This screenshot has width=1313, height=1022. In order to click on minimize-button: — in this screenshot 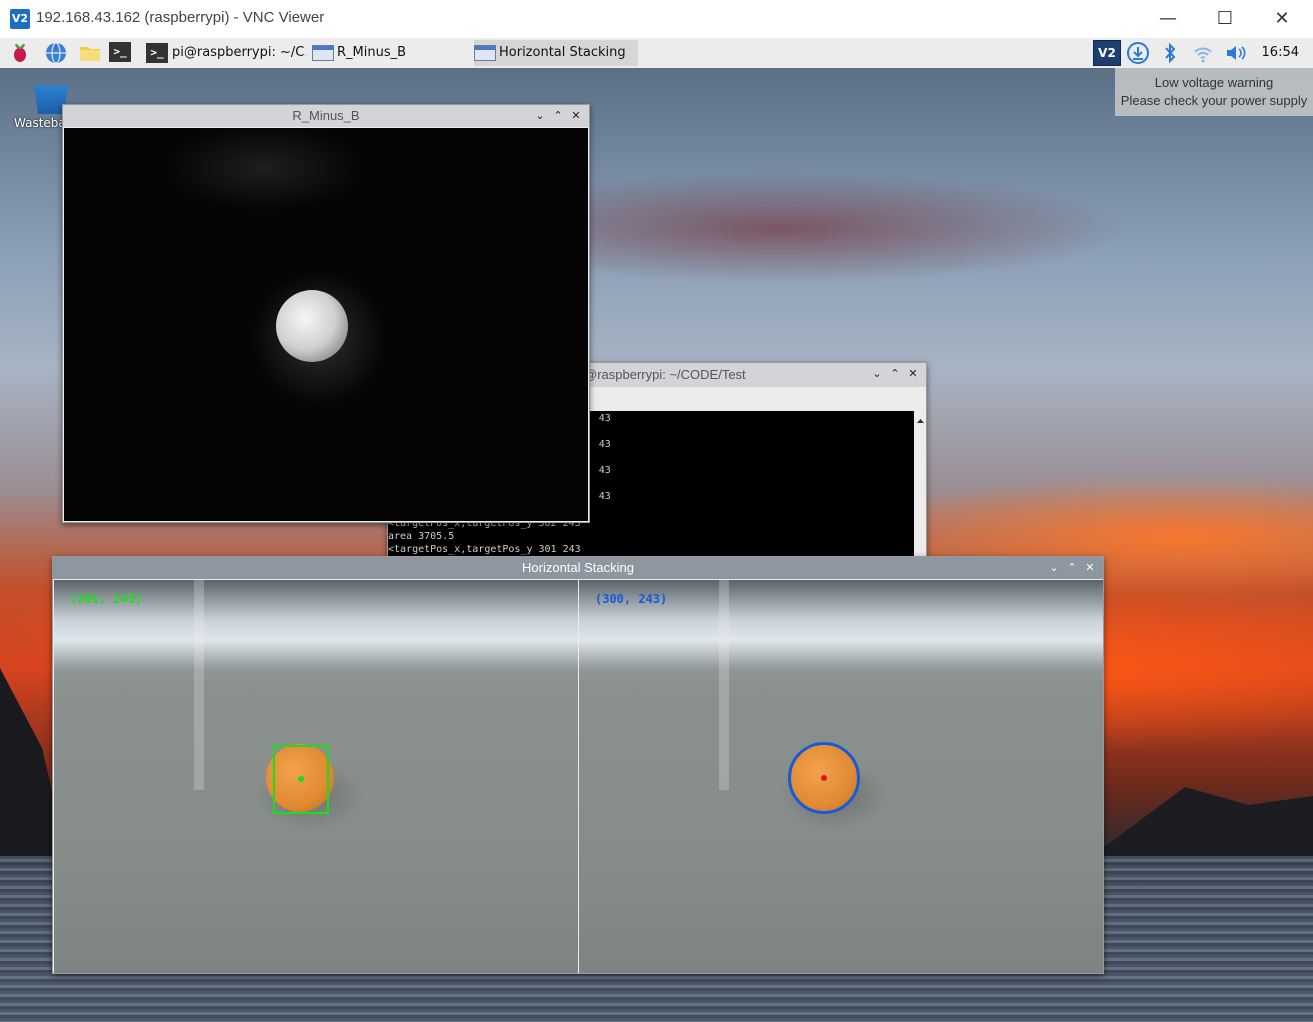, I will do `click(1168, 19)`.